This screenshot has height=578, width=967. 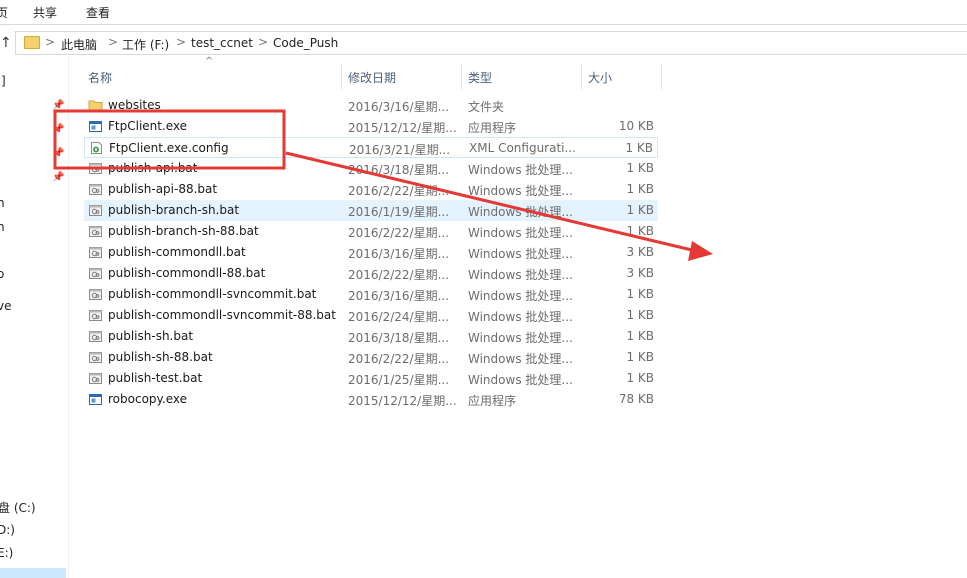 What do you see at coordinates (624, 77) in the screenshot?
I see `column-header-size: 大小` at bounding box center [624, 77].